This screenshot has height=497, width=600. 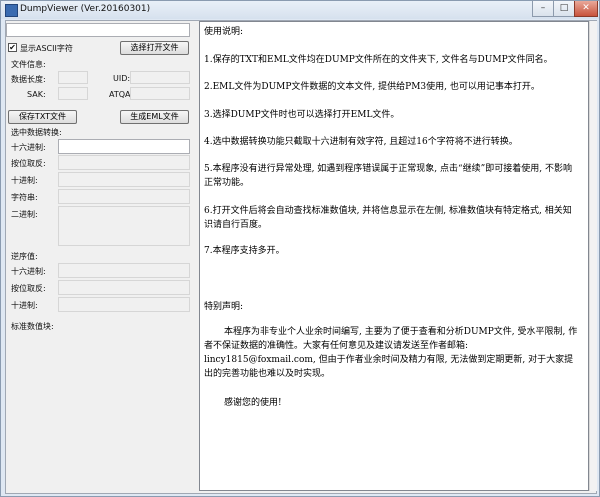 What do you see at coordinates (42, 117) in the screenshot?
I see `save-txt-button: 保存TXT文件` at bounding box center [42, 117].